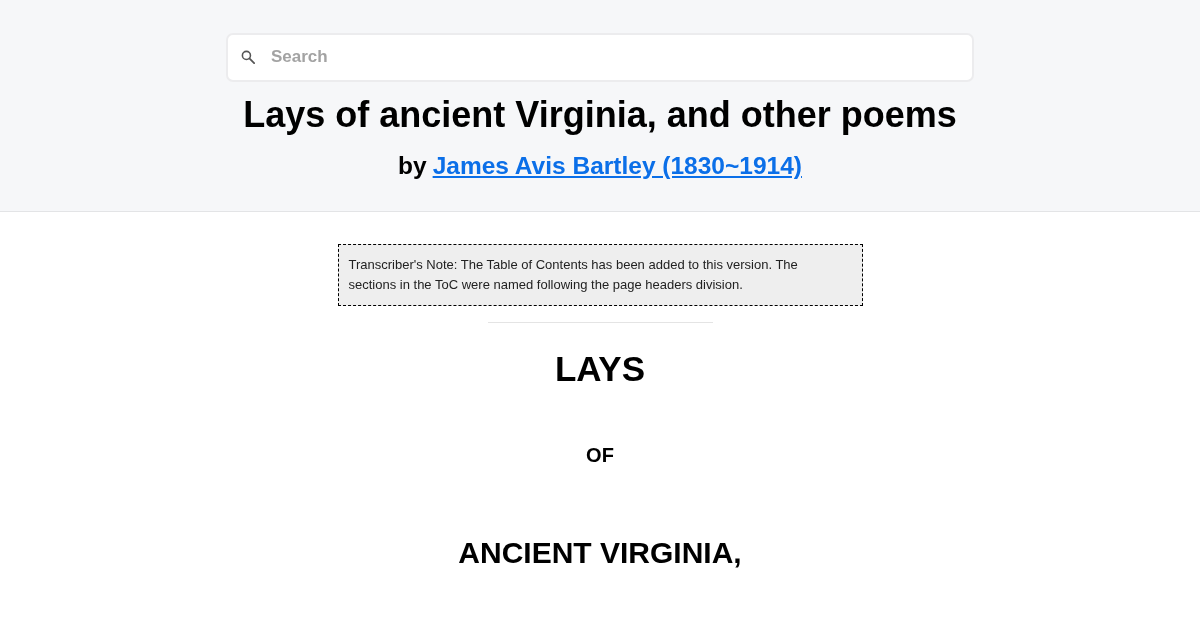 This screenshot has width=1200, height=628. I want to click on search-icon, so click(248, 57).